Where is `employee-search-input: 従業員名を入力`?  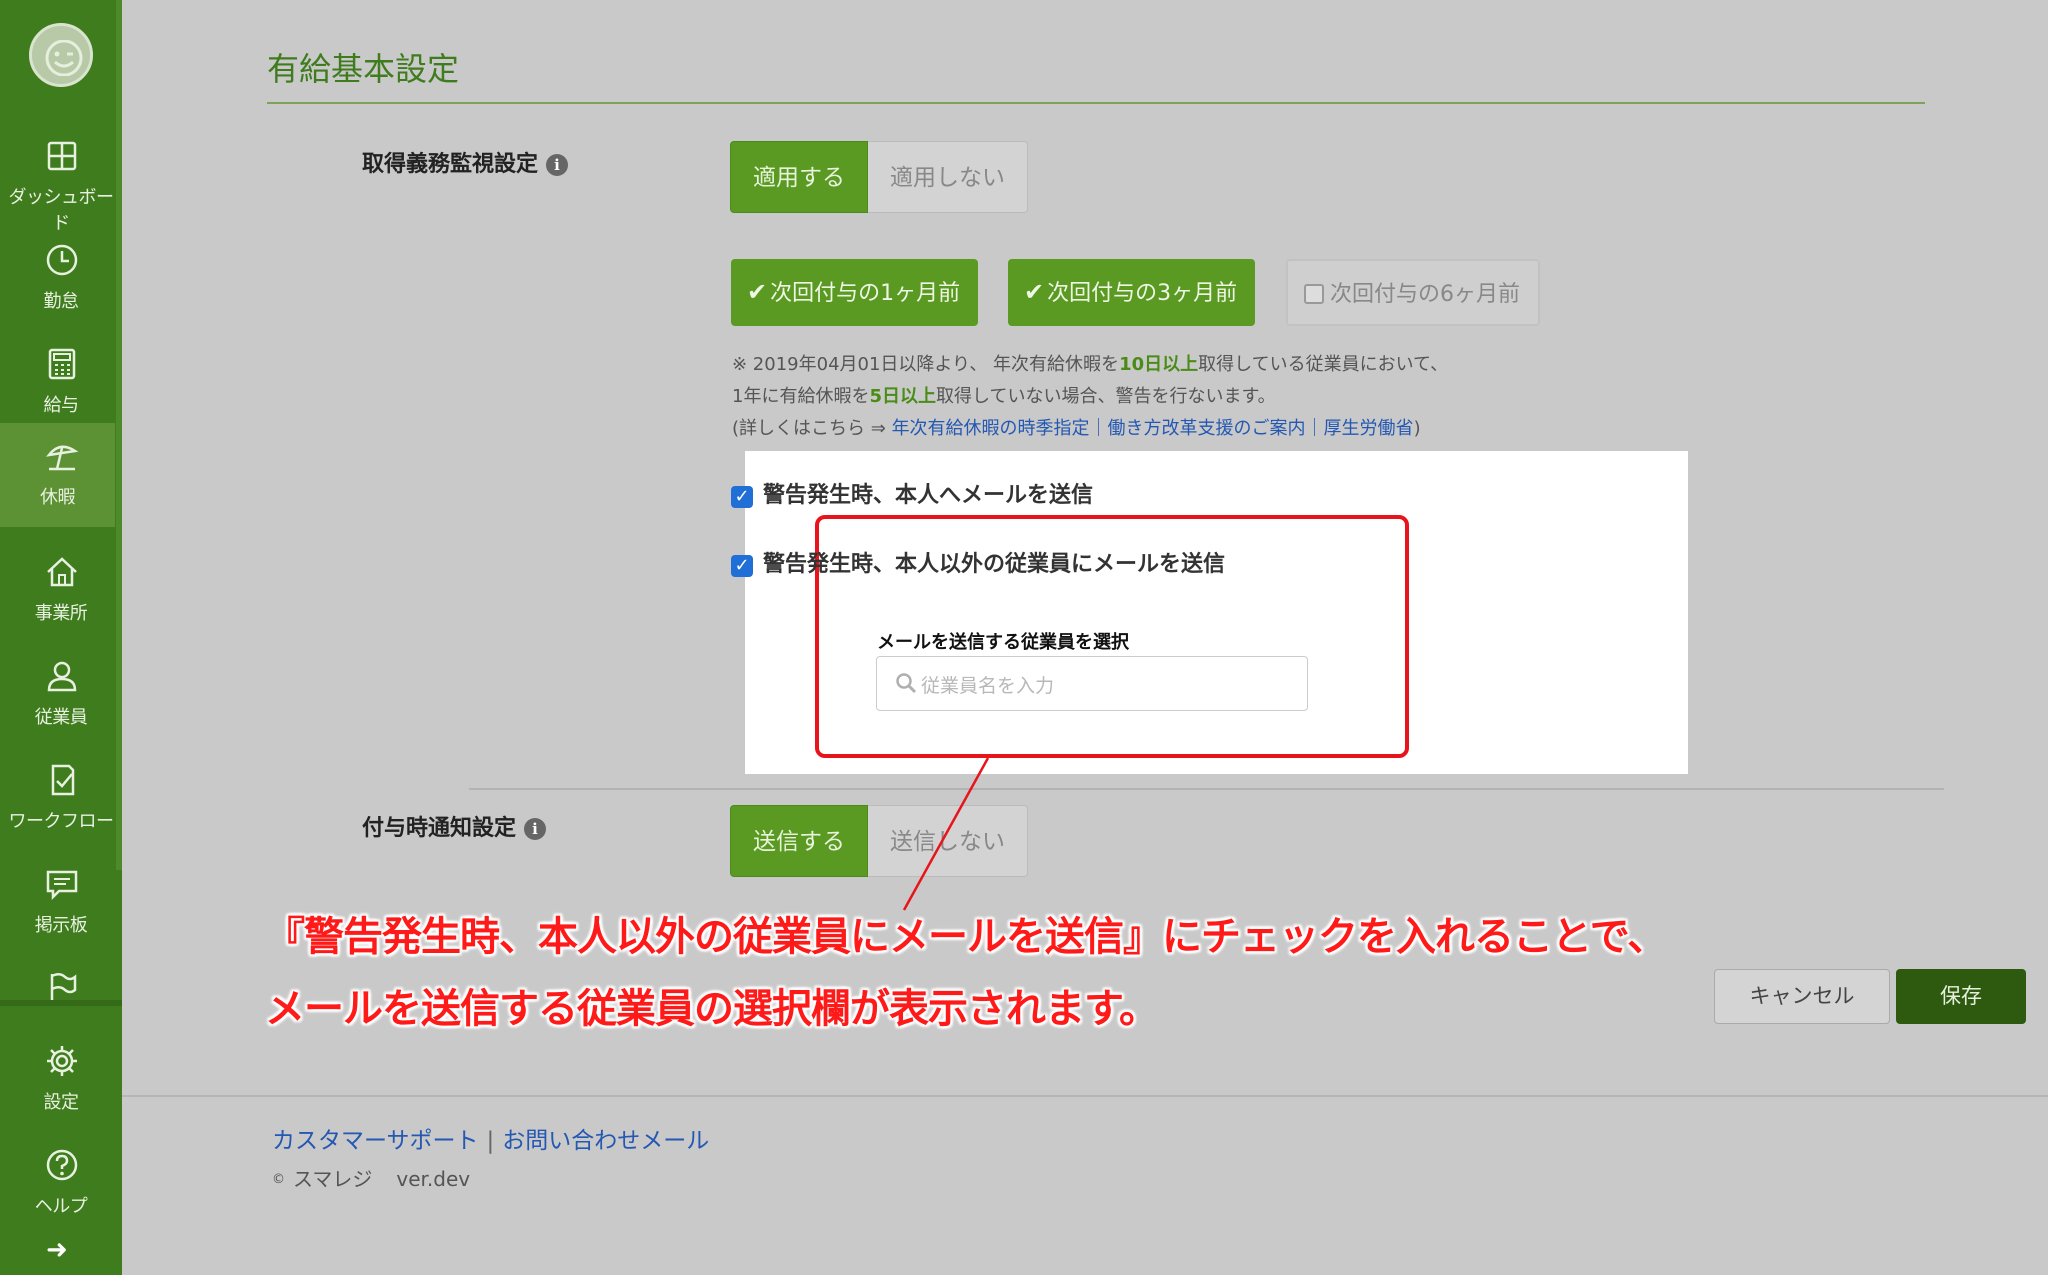 employee-search-input: 従業員名を入力 is located at coordinates (1092, 683).